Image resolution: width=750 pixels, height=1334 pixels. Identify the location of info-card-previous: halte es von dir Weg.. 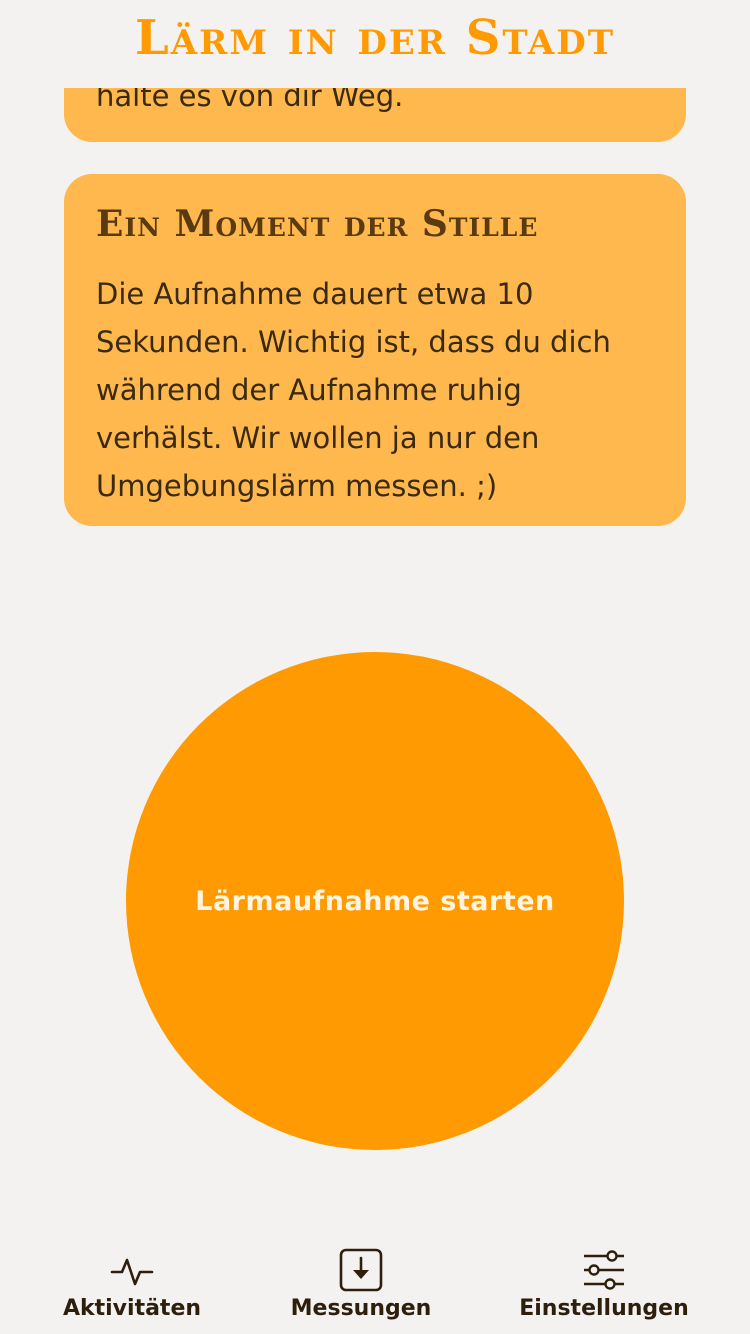
(375, 115).